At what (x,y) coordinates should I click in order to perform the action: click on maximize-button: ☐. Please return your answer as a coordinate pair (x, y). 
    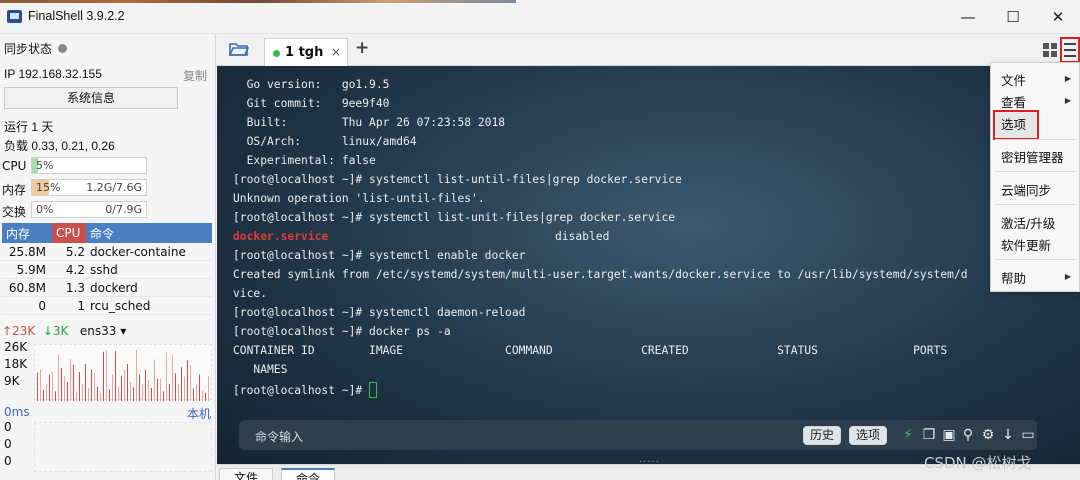
    Looking at the image, I should click on (1013, 17).